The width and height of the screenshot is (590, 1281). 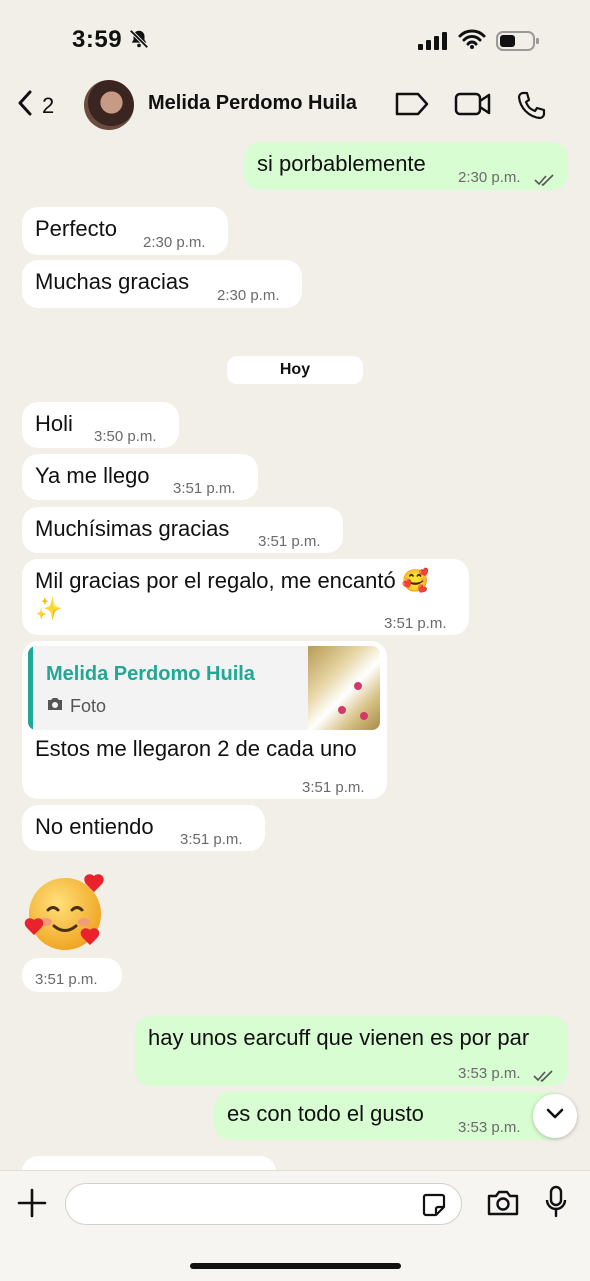 What do you see at coordinates (49, 608) in the screenshot?
I see `sparkles-emoji: ✨` at bounding box center [49, 608].